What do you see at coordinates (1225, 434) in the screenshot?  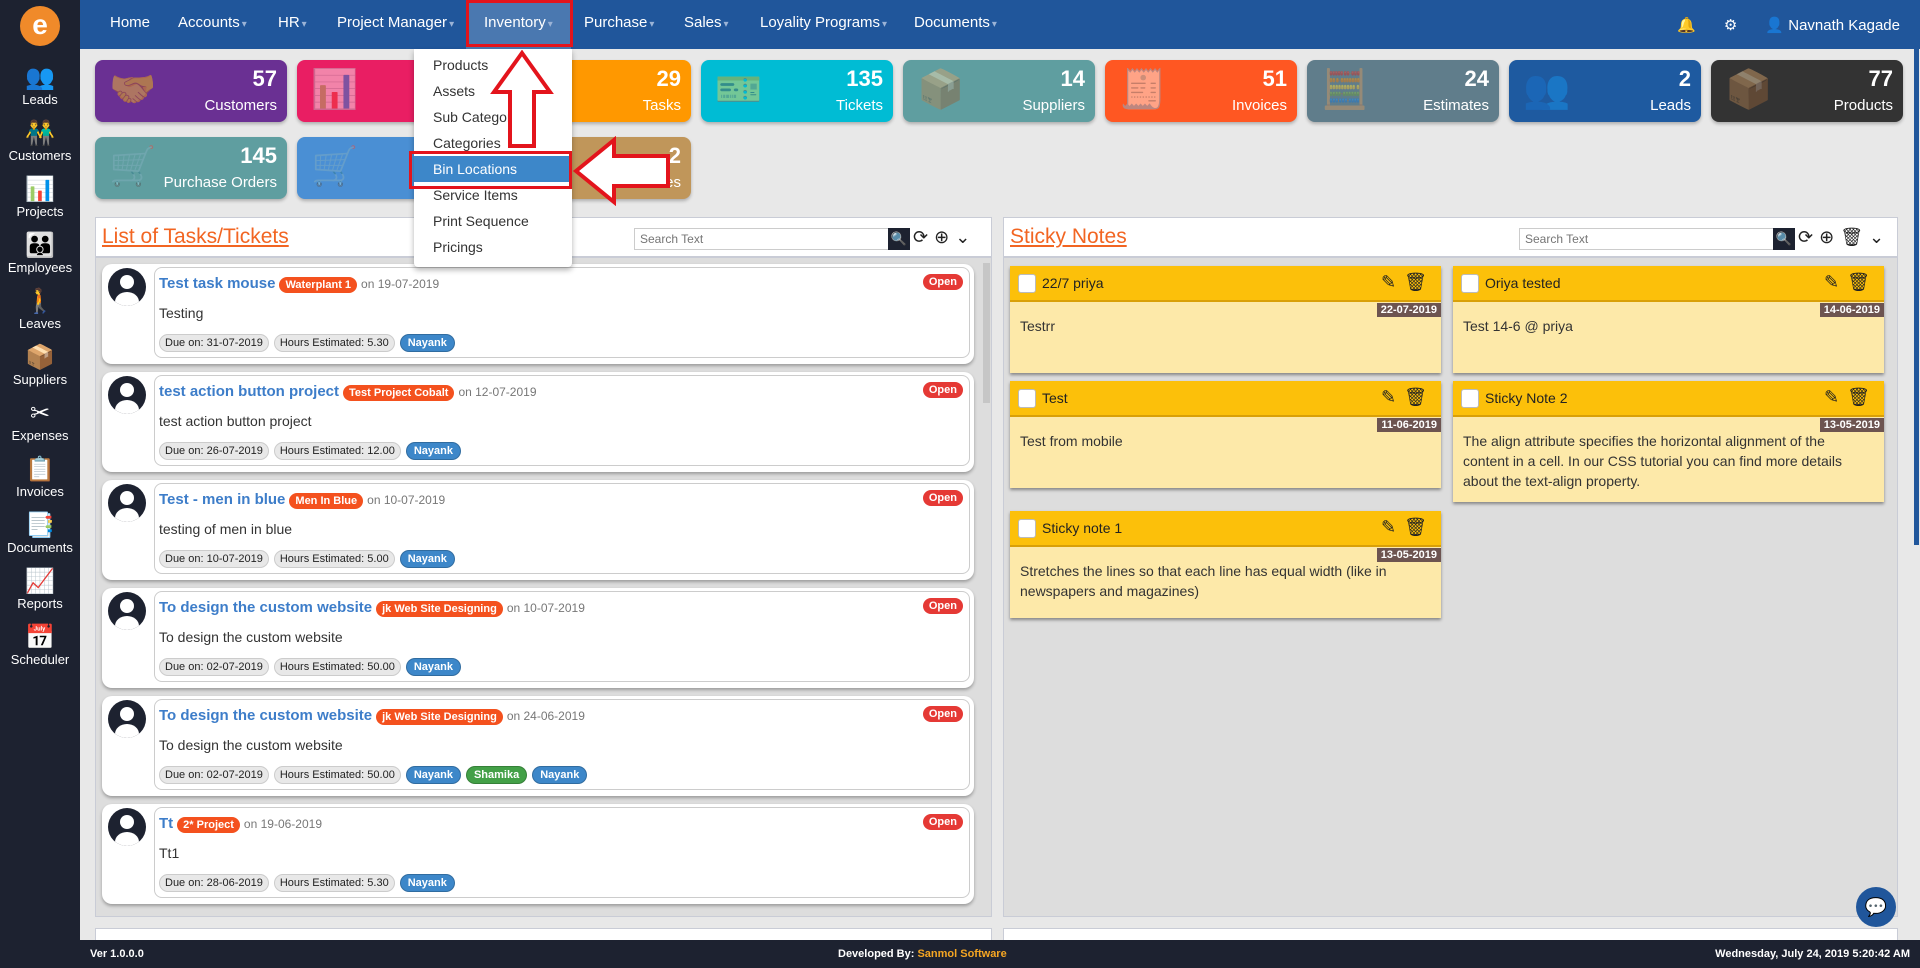 I see `sticky-note: Test ✎ 🗑 11-06-2019 Test from mobile` at bounding box center [1225, 434].